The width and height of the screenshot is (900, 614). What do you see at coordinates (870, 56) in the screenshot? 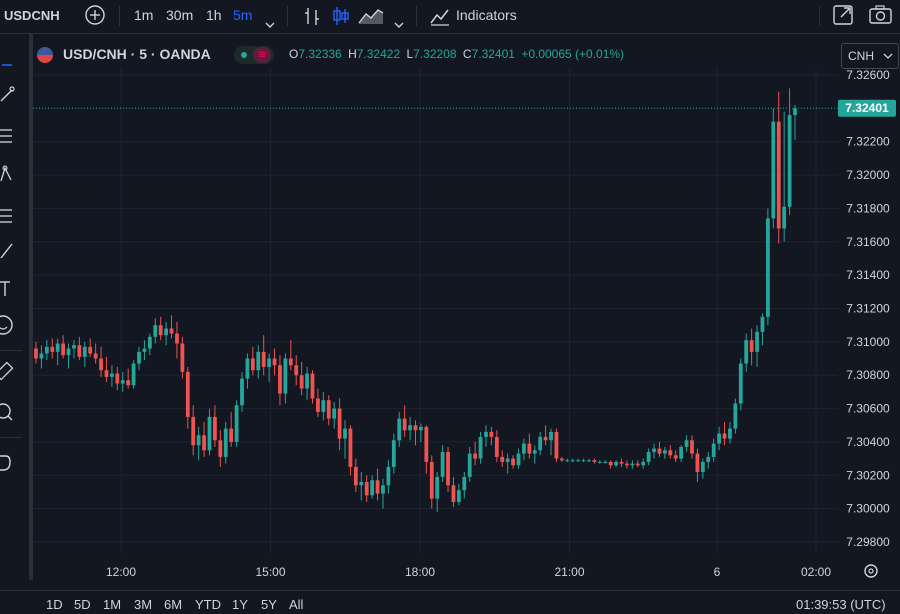
I see `currency-select: CNH` at bounding box center [870, 56].